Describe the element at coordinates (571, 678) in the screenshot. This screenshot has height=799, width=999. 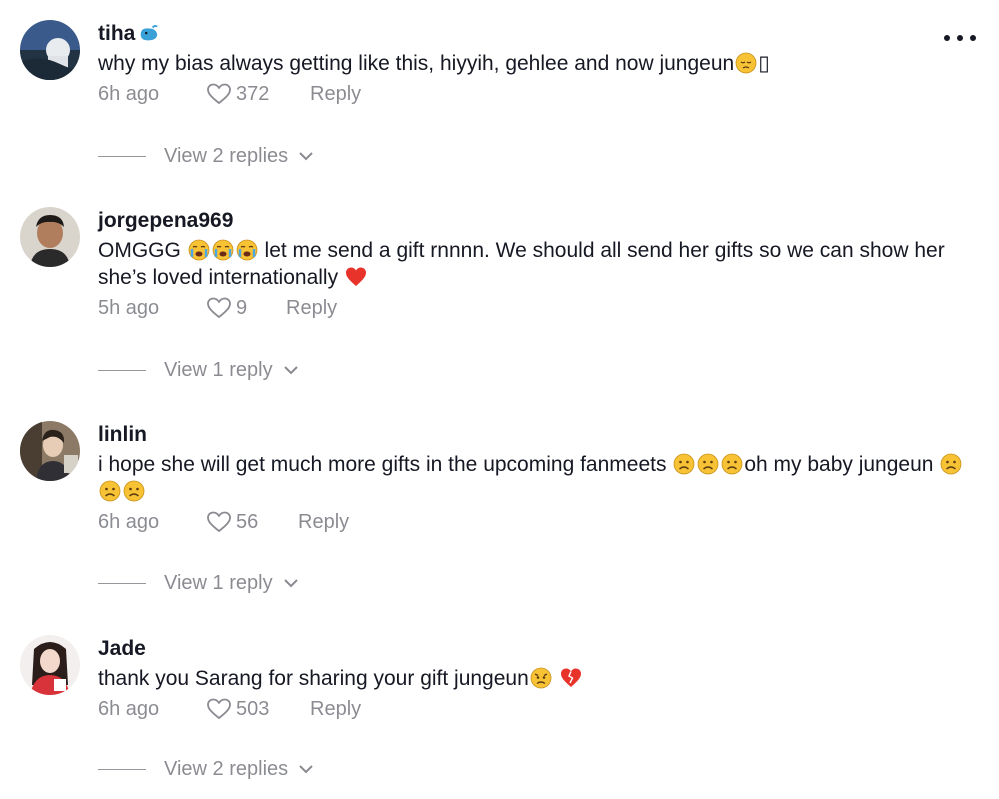
I see `broken-heart-emoji` at that location.